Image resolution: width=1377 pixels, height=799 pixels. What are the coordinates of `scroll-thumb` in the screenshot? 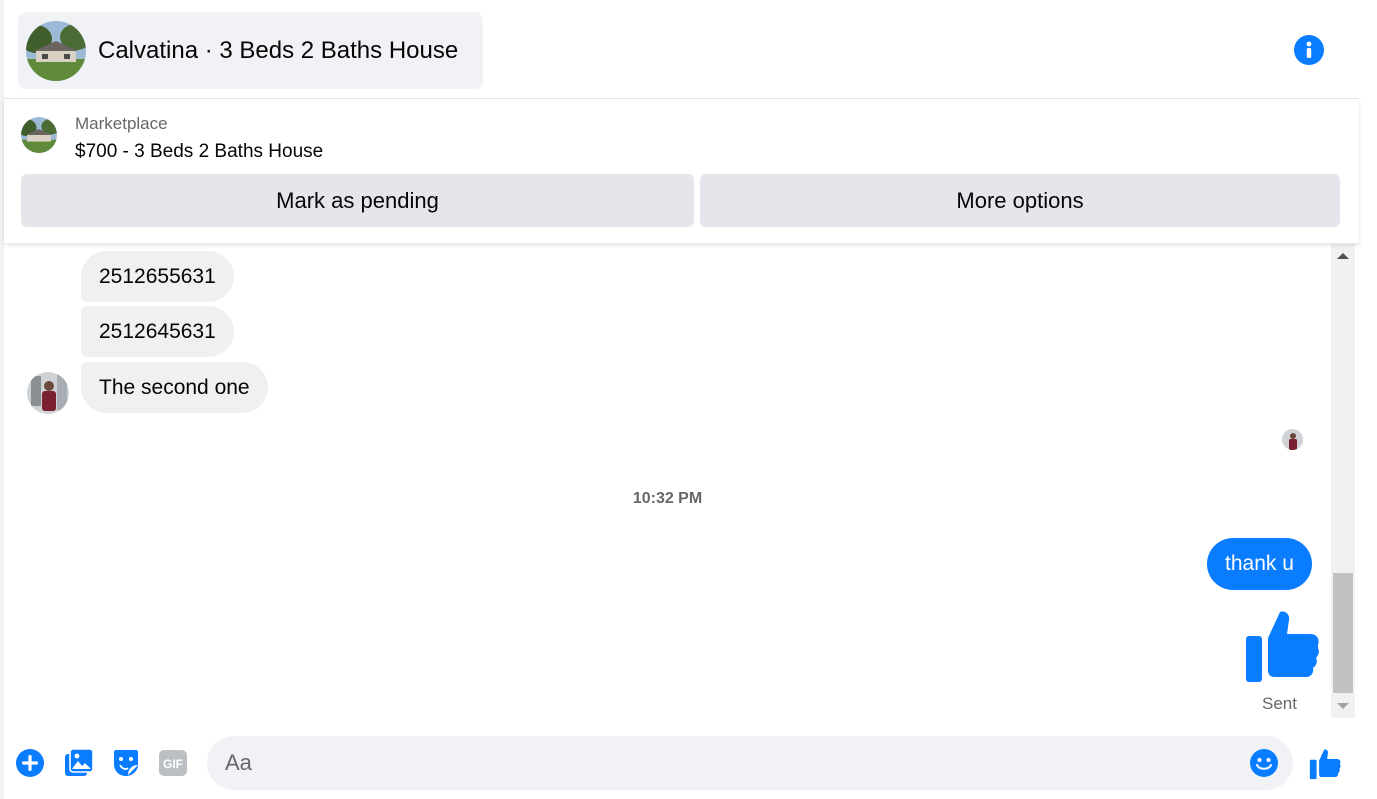 It's located at (1343, 633).